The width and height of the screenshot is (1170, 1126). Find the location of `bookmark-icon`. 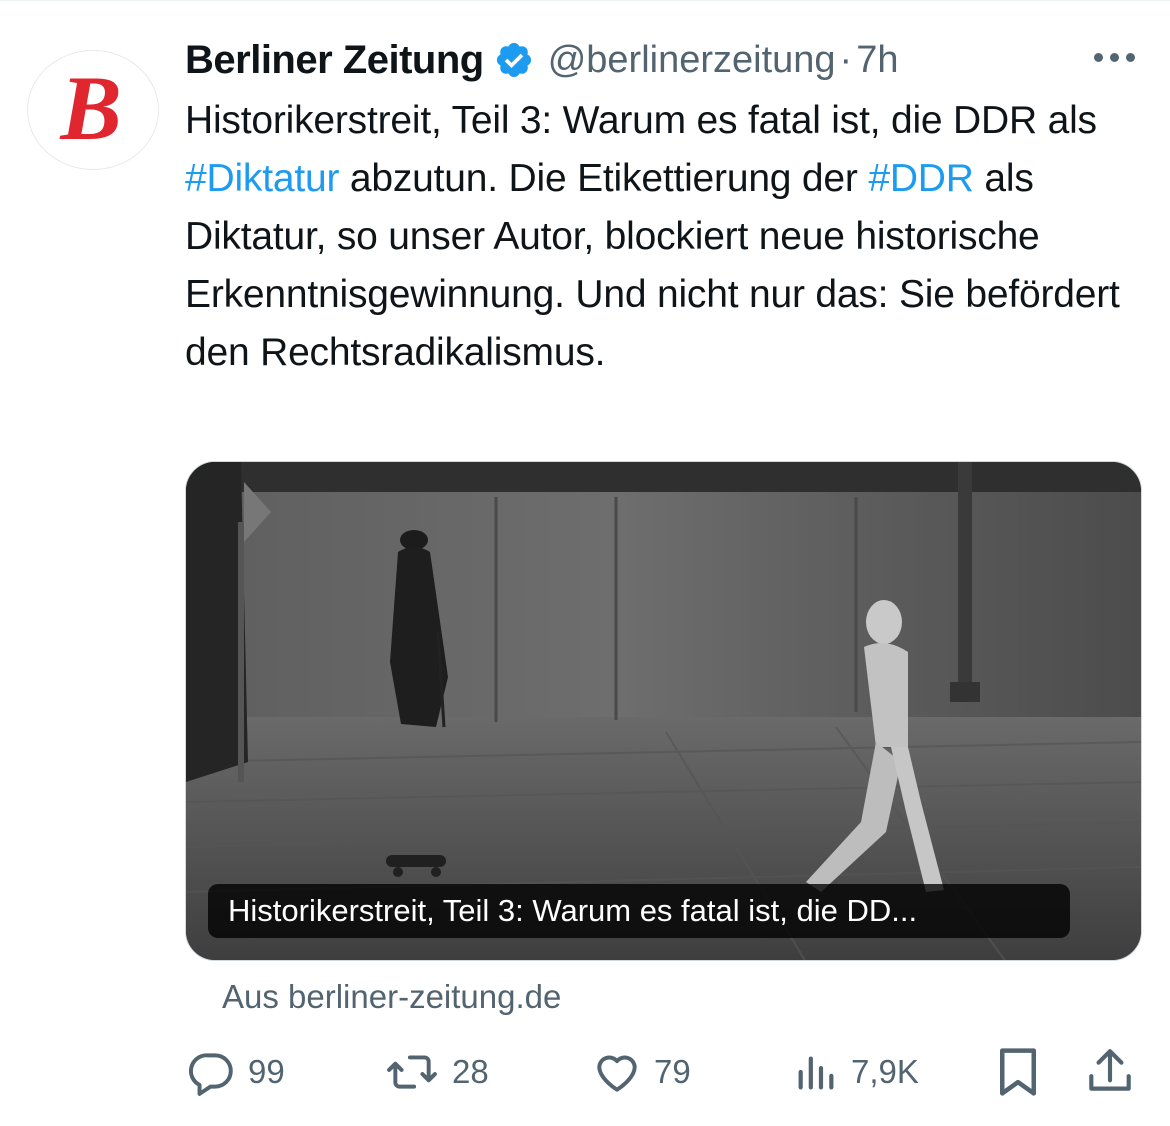

bookmark-icon is located at coordinates (1018, 1072).